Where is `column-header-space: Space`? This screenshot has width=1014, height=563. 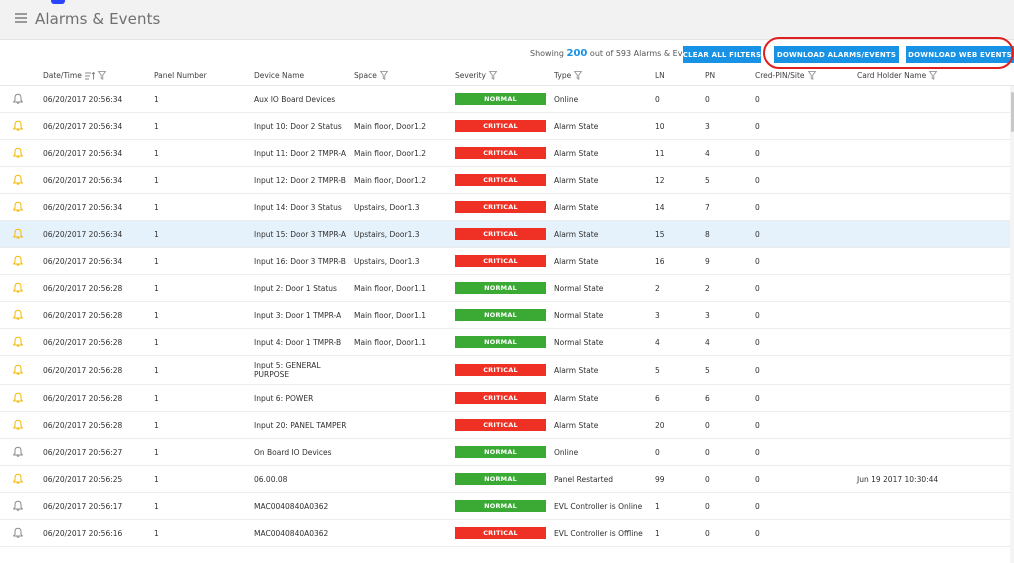 column-header-space: Space is located at coordinates (371, 75).